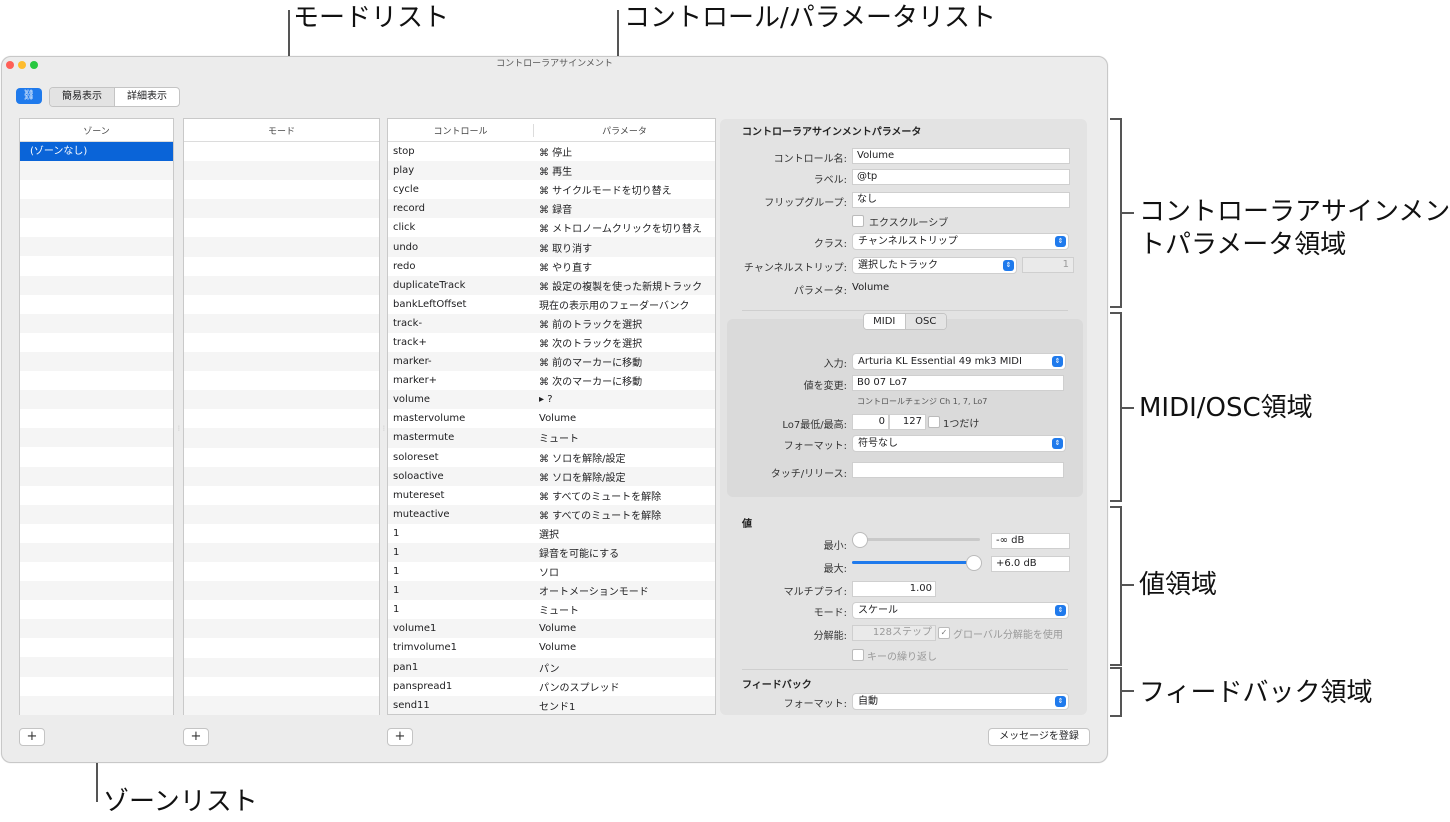  I want to click on control-column-header: コントロール, so click(461, 130).